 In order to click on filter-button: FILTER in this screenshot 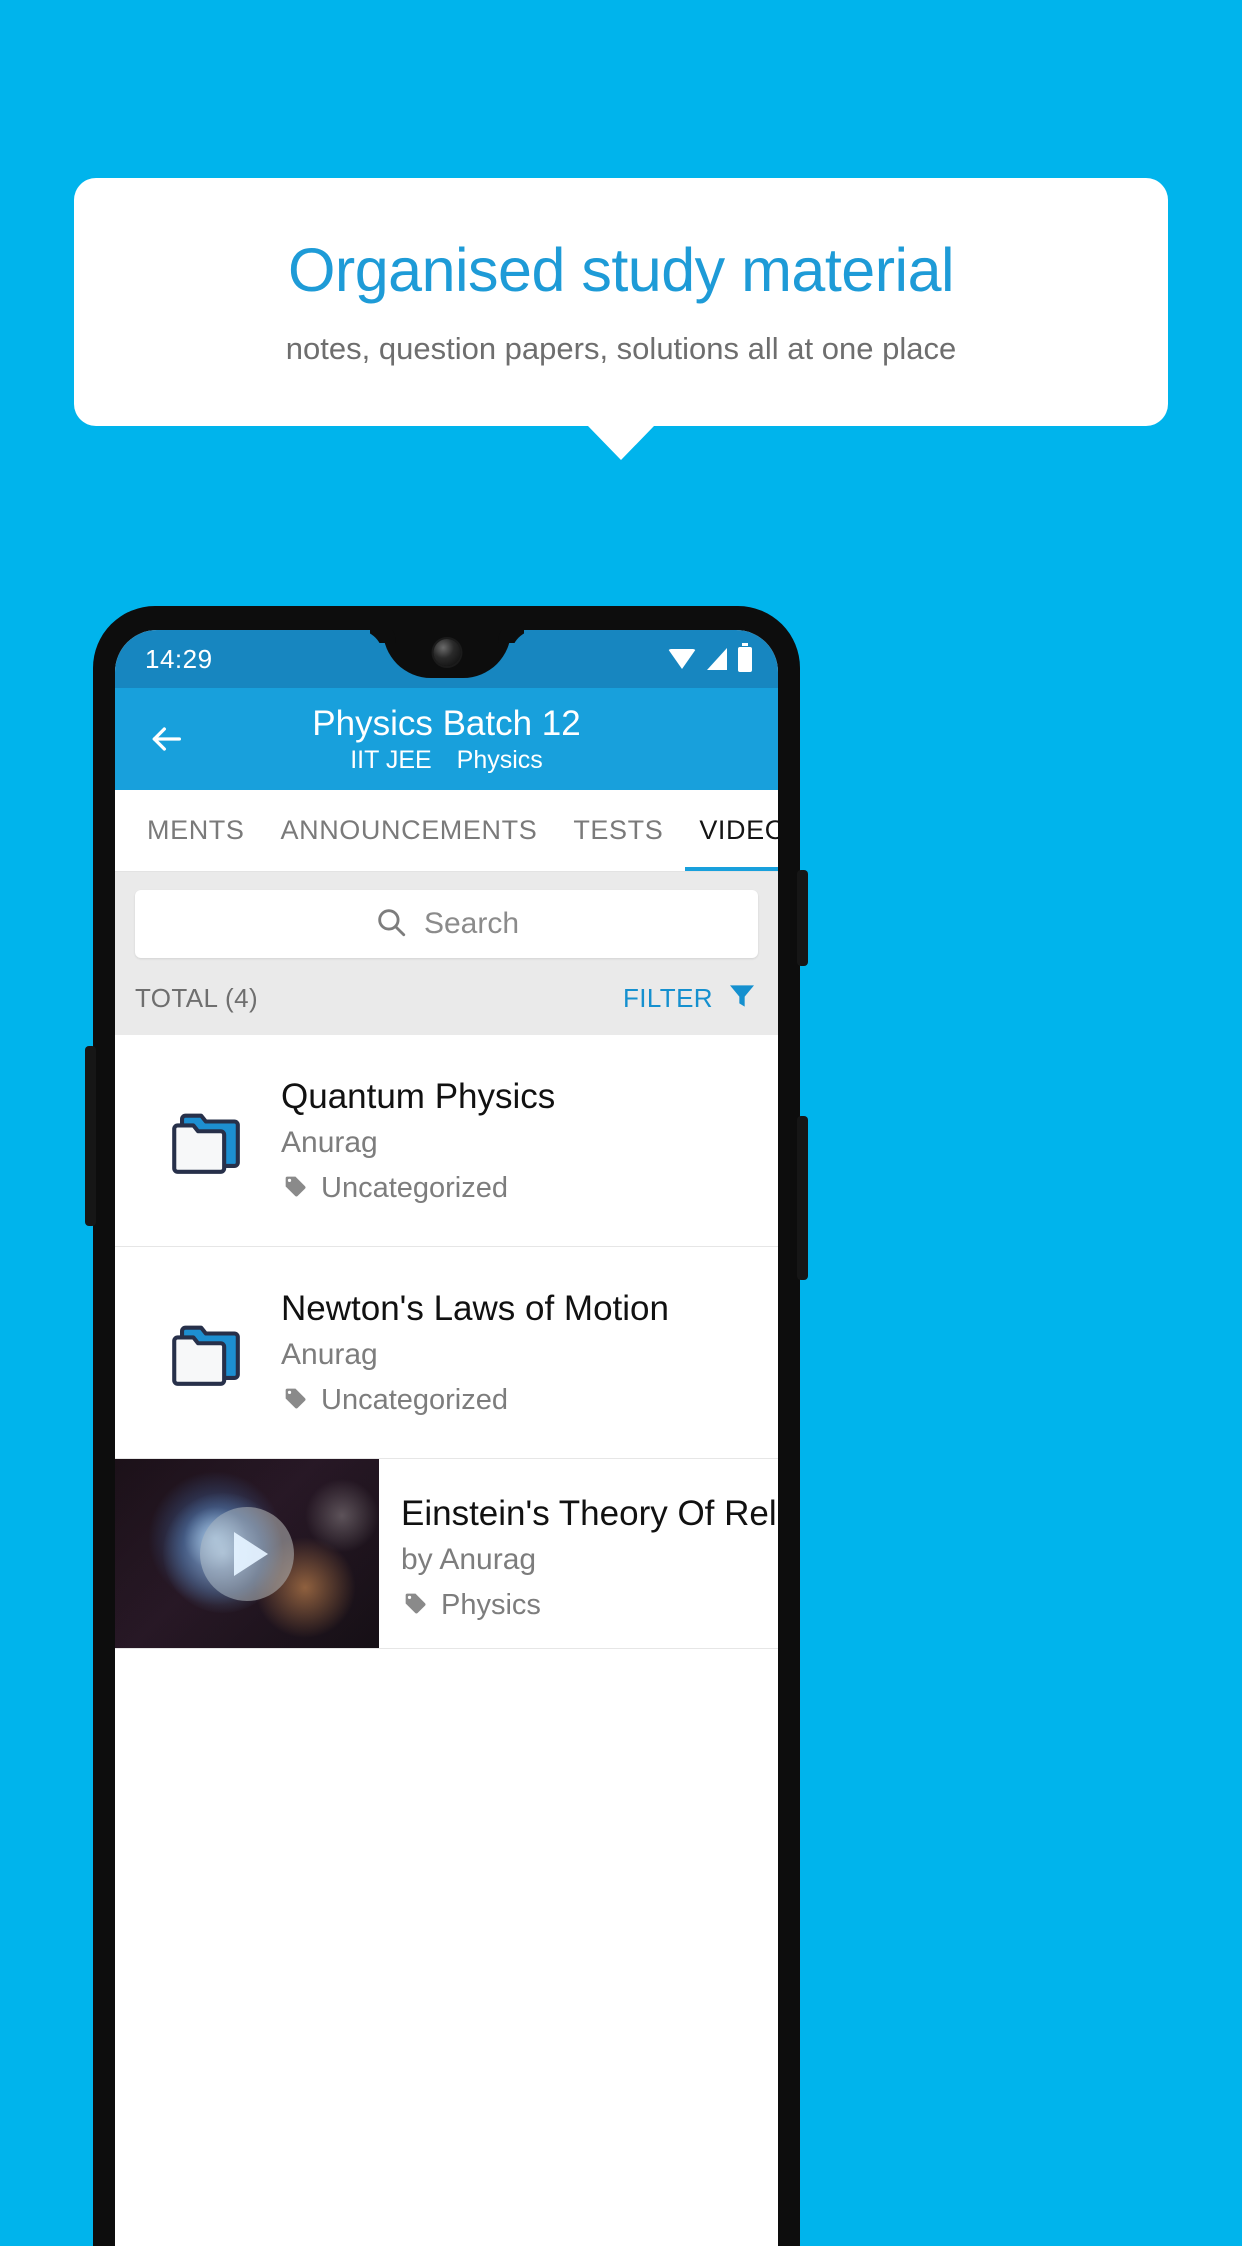, I will do `click(690, 998)`.